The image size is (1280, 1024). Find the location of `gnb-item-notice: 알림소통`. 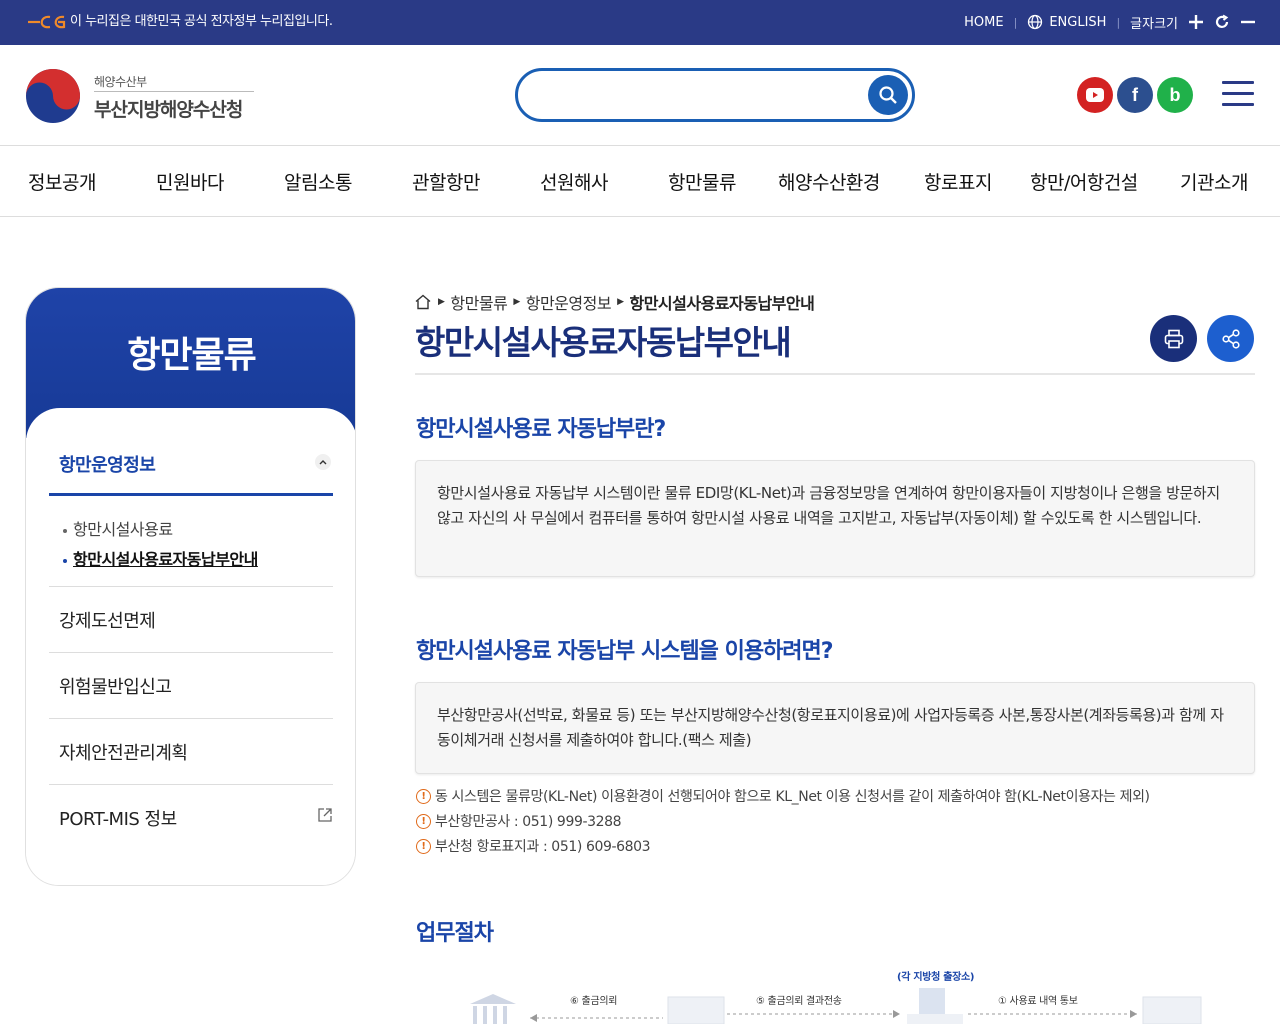

gnb-item-notice: 알림소통 is located at coordinates (318, 181).